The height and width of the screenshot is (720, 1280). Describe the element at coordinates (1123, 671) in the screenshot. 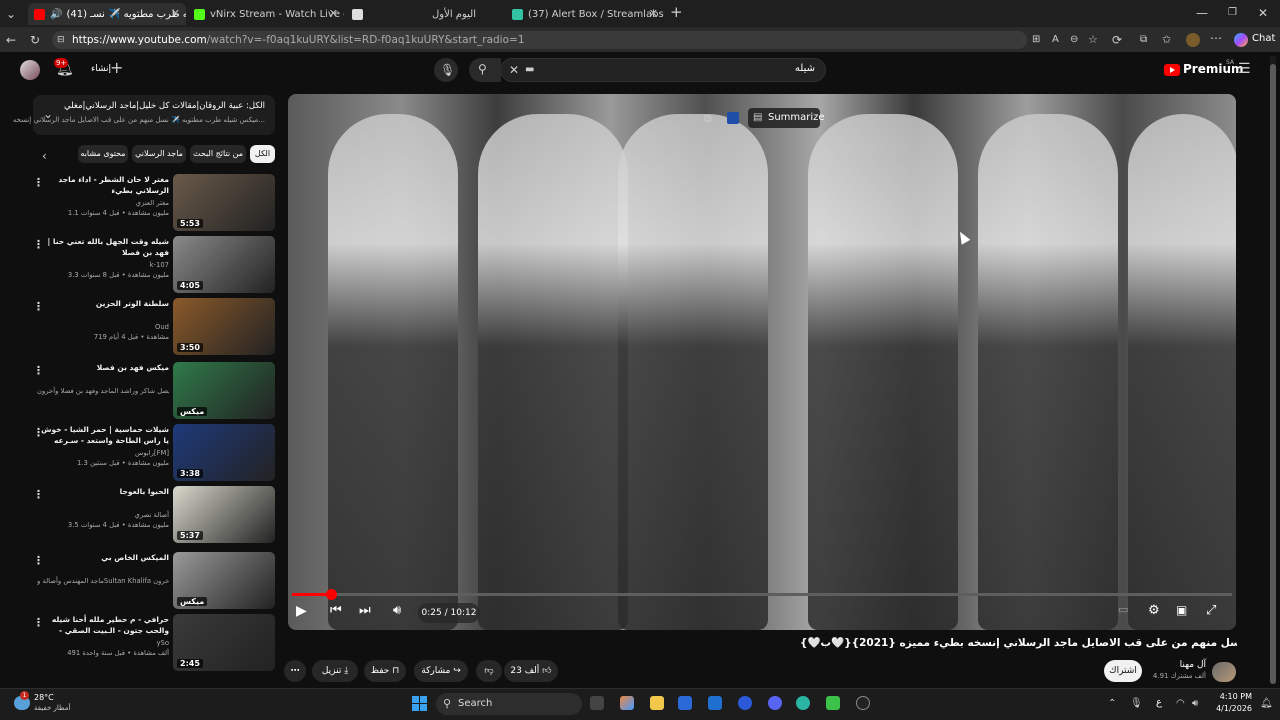

I see `subscribe-button: اشتراك` at that location.